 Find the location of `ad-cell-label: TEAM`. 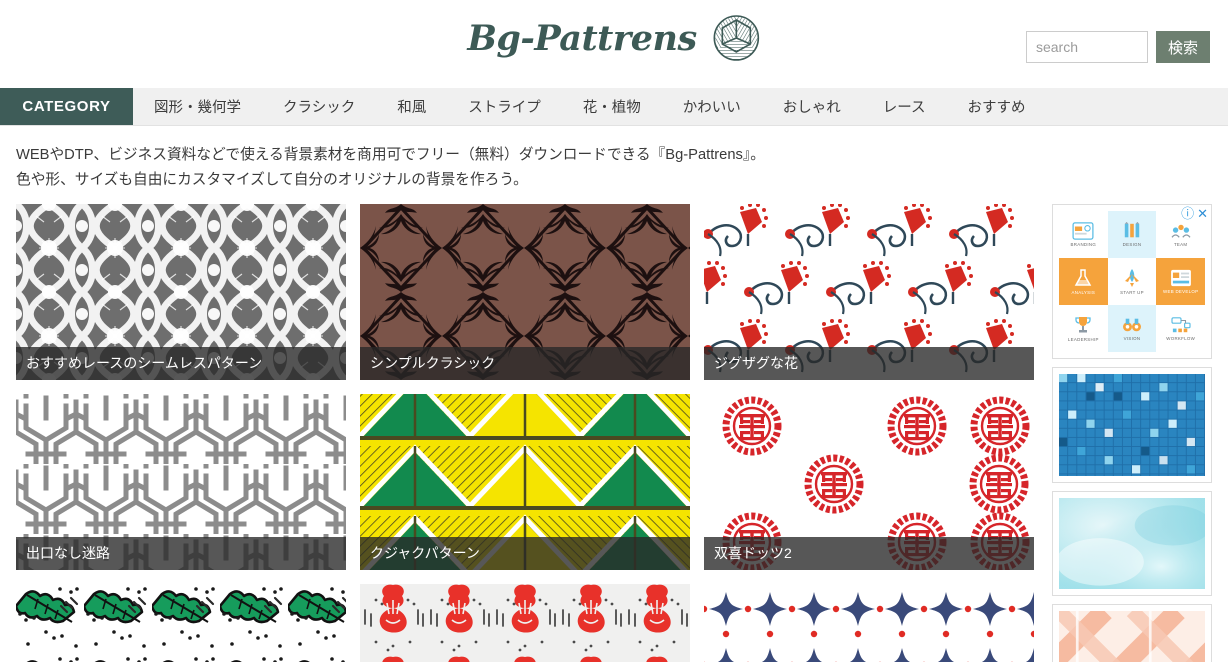

ad-cell-label: TEAM is located at coordinates (1180, 244).